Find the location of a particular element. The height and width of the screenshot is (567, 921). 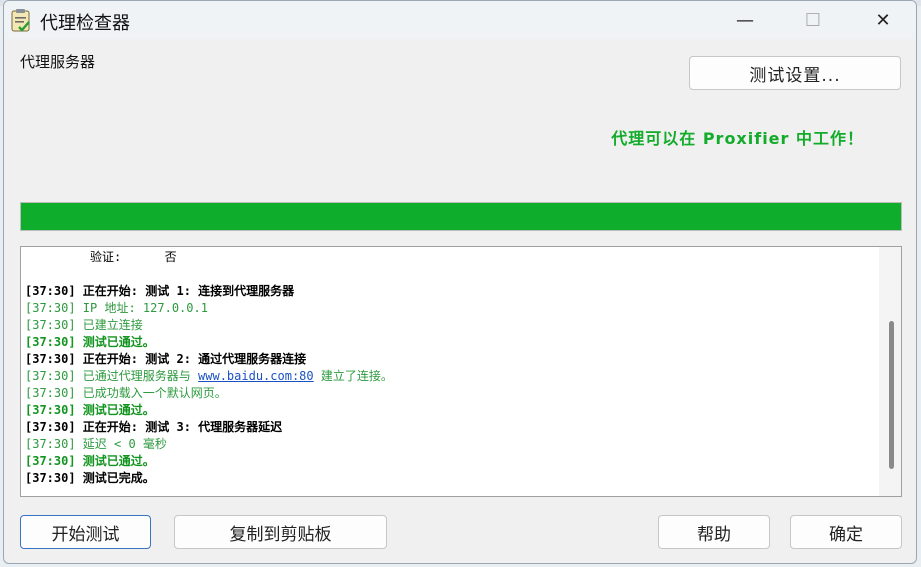

title-bar: 代理检查器 — ☐ ✕ is located at coordinates (460, 20).